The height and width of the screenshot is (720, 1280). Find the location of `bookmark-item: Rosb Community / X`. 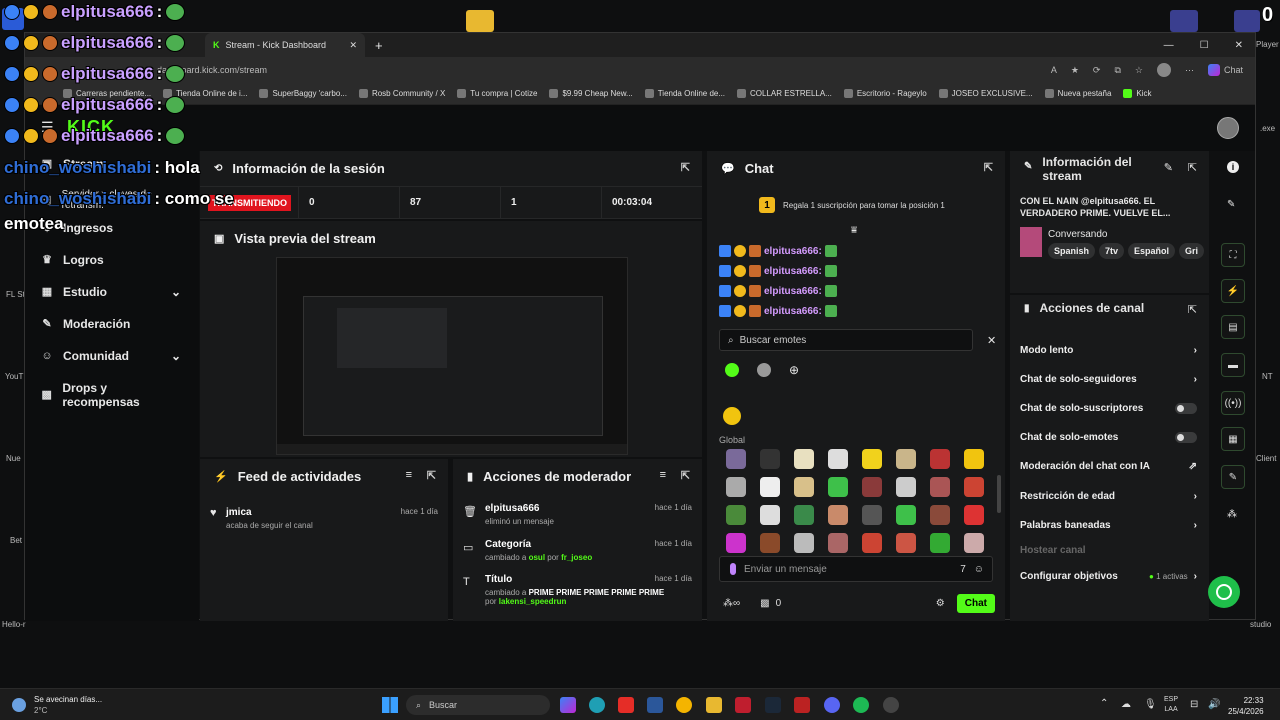

bookmark-item: Rosb Community / X is located at coordinates (401, 93).